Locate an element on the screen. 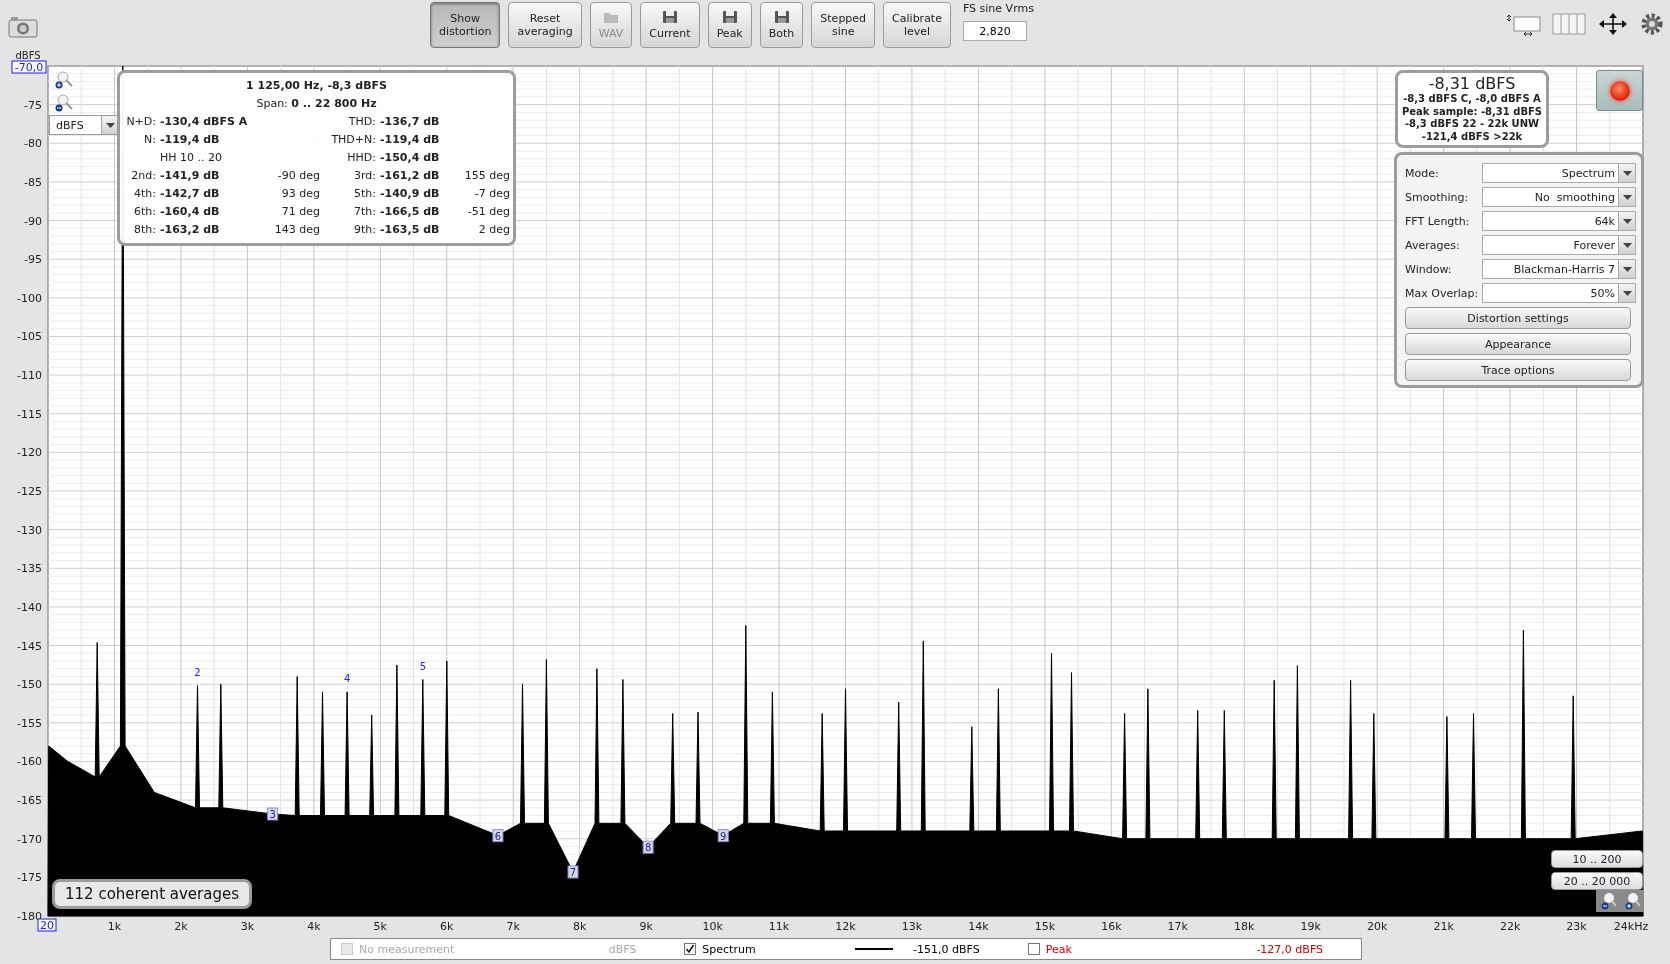 The image size is (1670, 964). measure-value: -140,9 dB is located at coordinates (410, 194).